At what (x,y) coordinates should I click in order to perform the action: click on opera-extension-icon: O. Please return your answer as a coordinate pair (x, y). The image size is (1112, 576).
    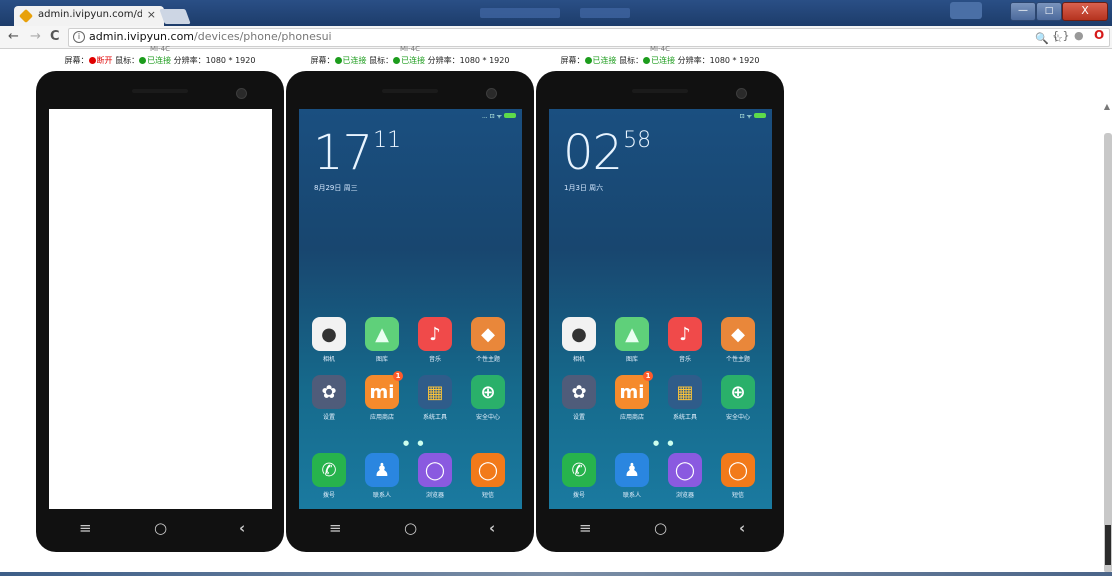
    Looking at the image, I should click on (1099, 35).